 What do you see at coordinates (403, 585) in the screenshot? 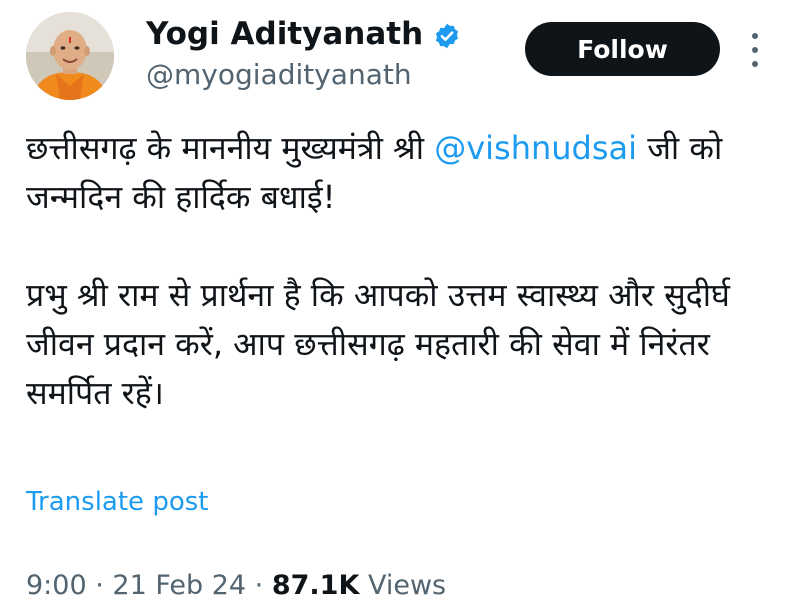
I see `views-label: Views` at bounding box center [403, 585].